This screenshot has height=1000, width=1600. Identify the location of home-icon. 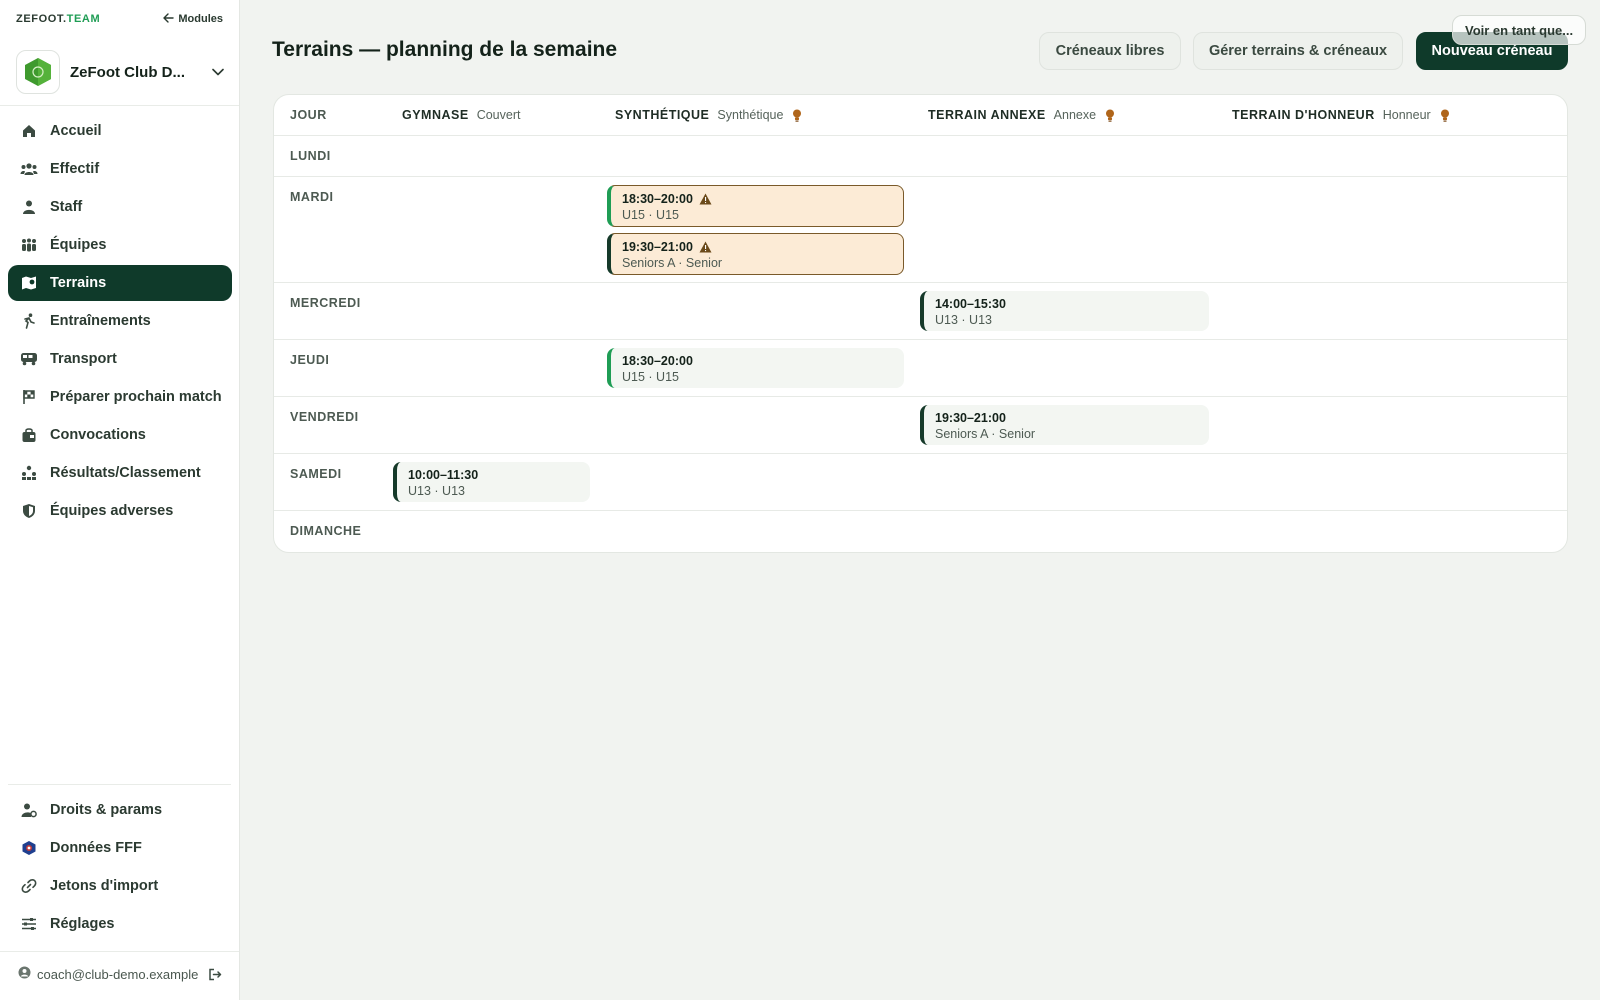
(29, 131).